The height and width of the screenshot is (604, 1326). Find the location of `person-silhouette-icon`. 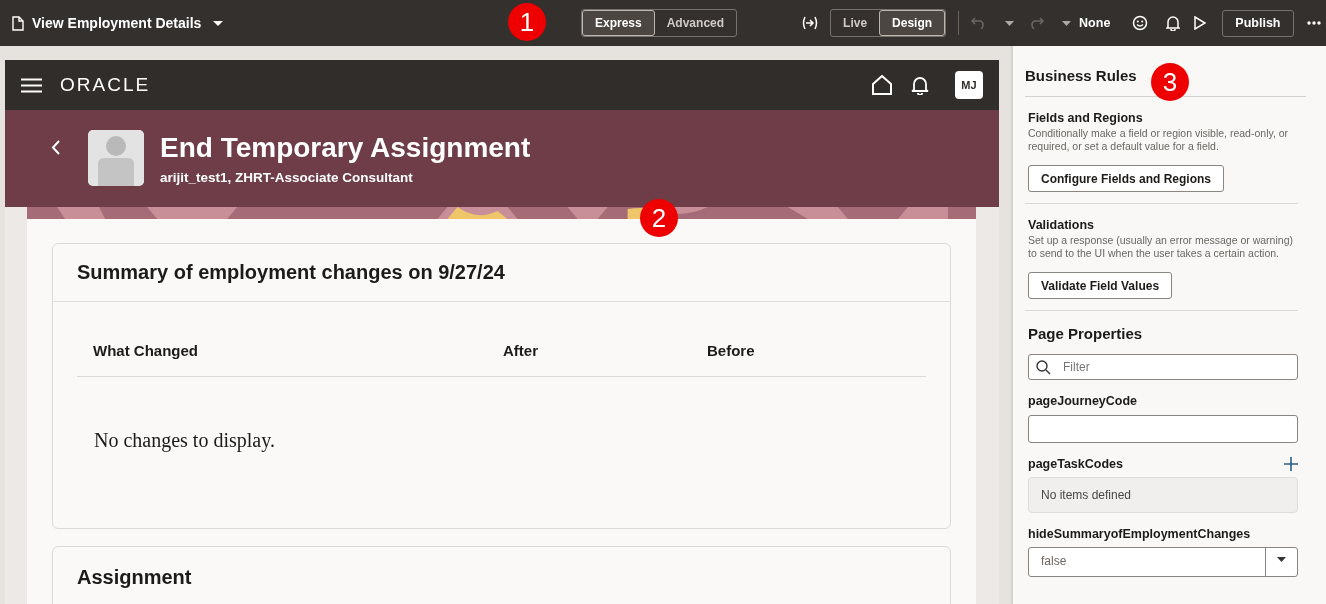

person-silhouette-icon is located at coordinates (116, 158).